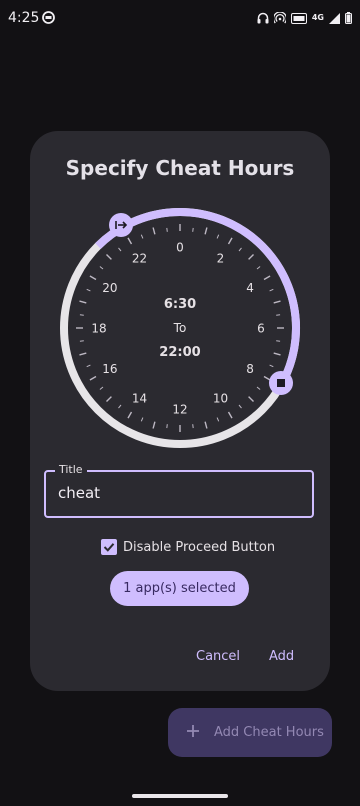  Describe the element at coordinates (348, 18) in the screenshot. I see `battery-icon` at that location.